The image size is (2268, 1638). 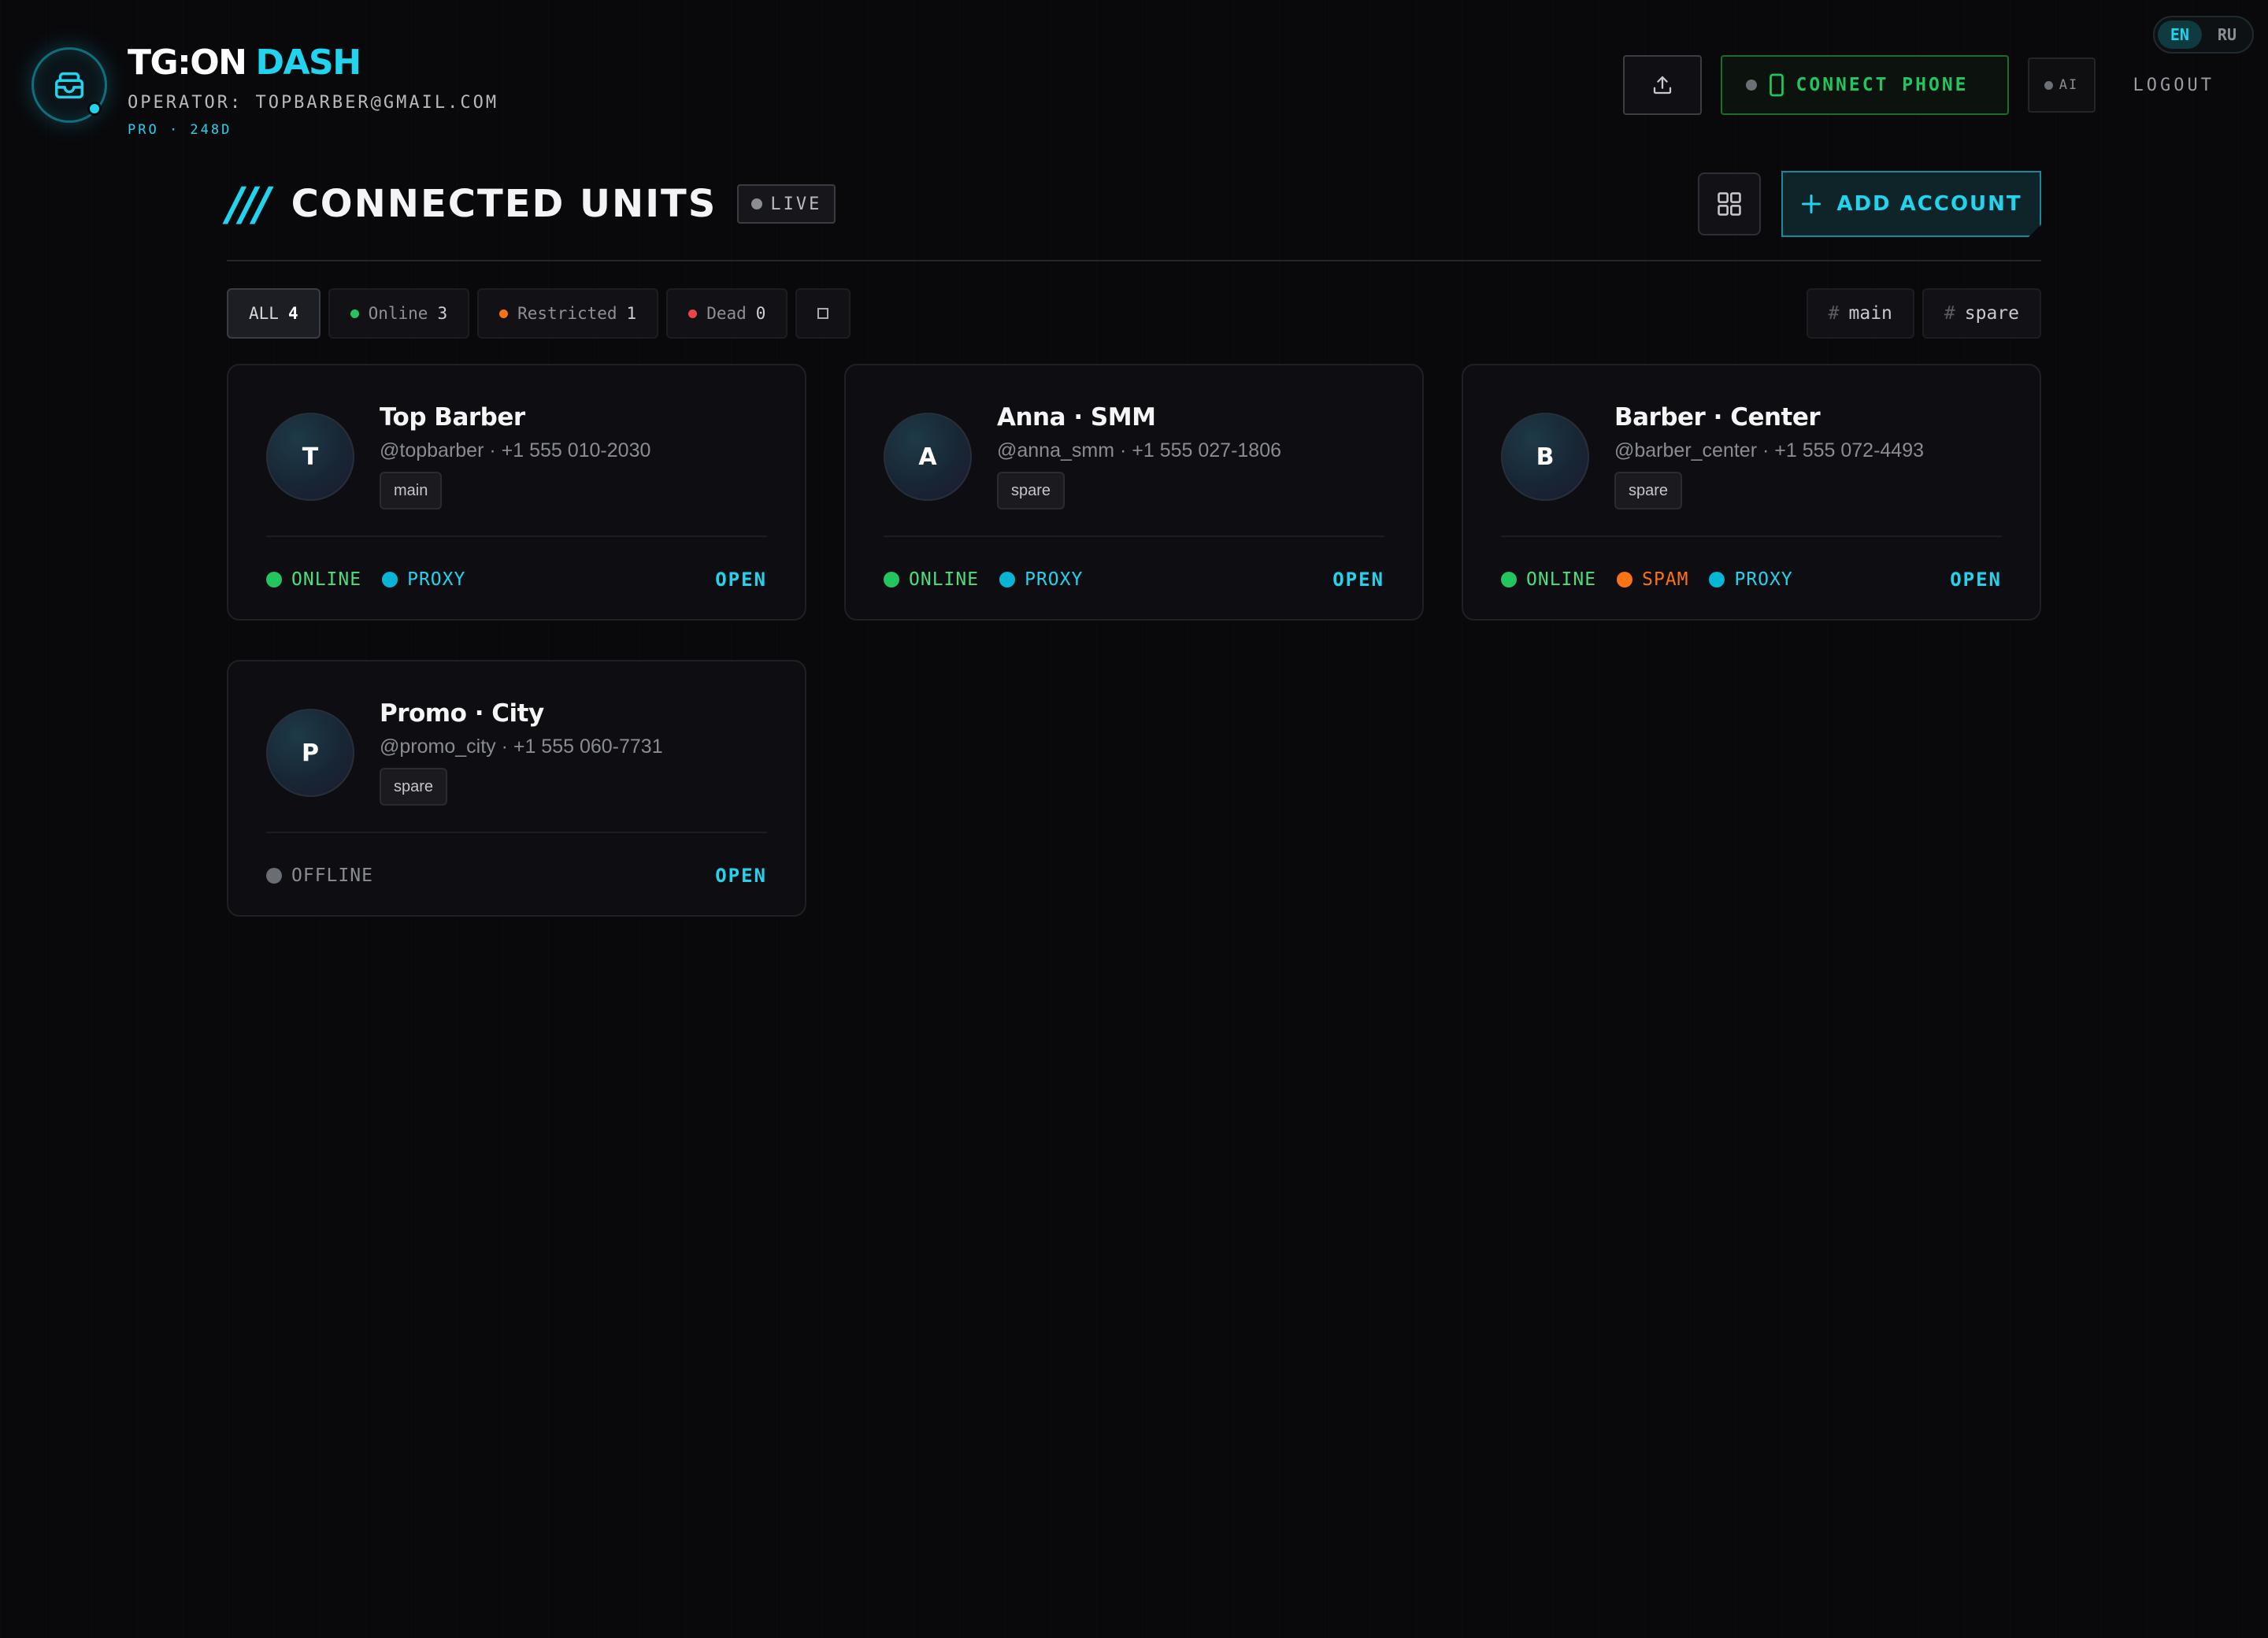 I want to click on live-dot, so click(x=757, y=203).